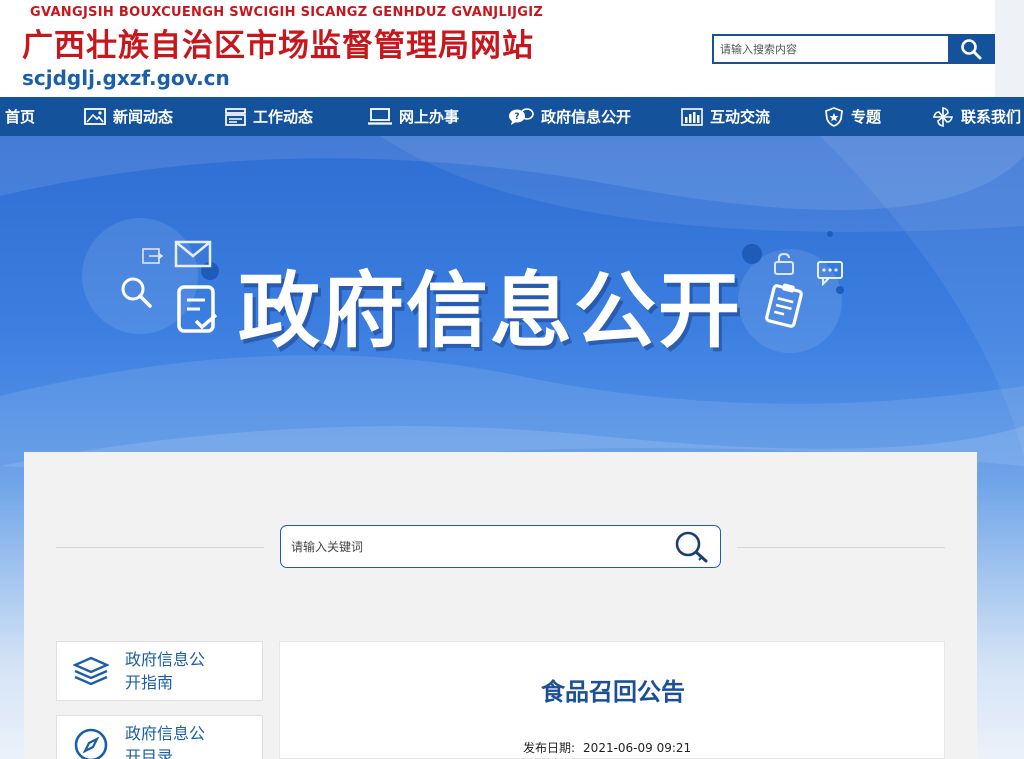  I want to click on nav-item-label: 政府信息公开, so click(586, 117).